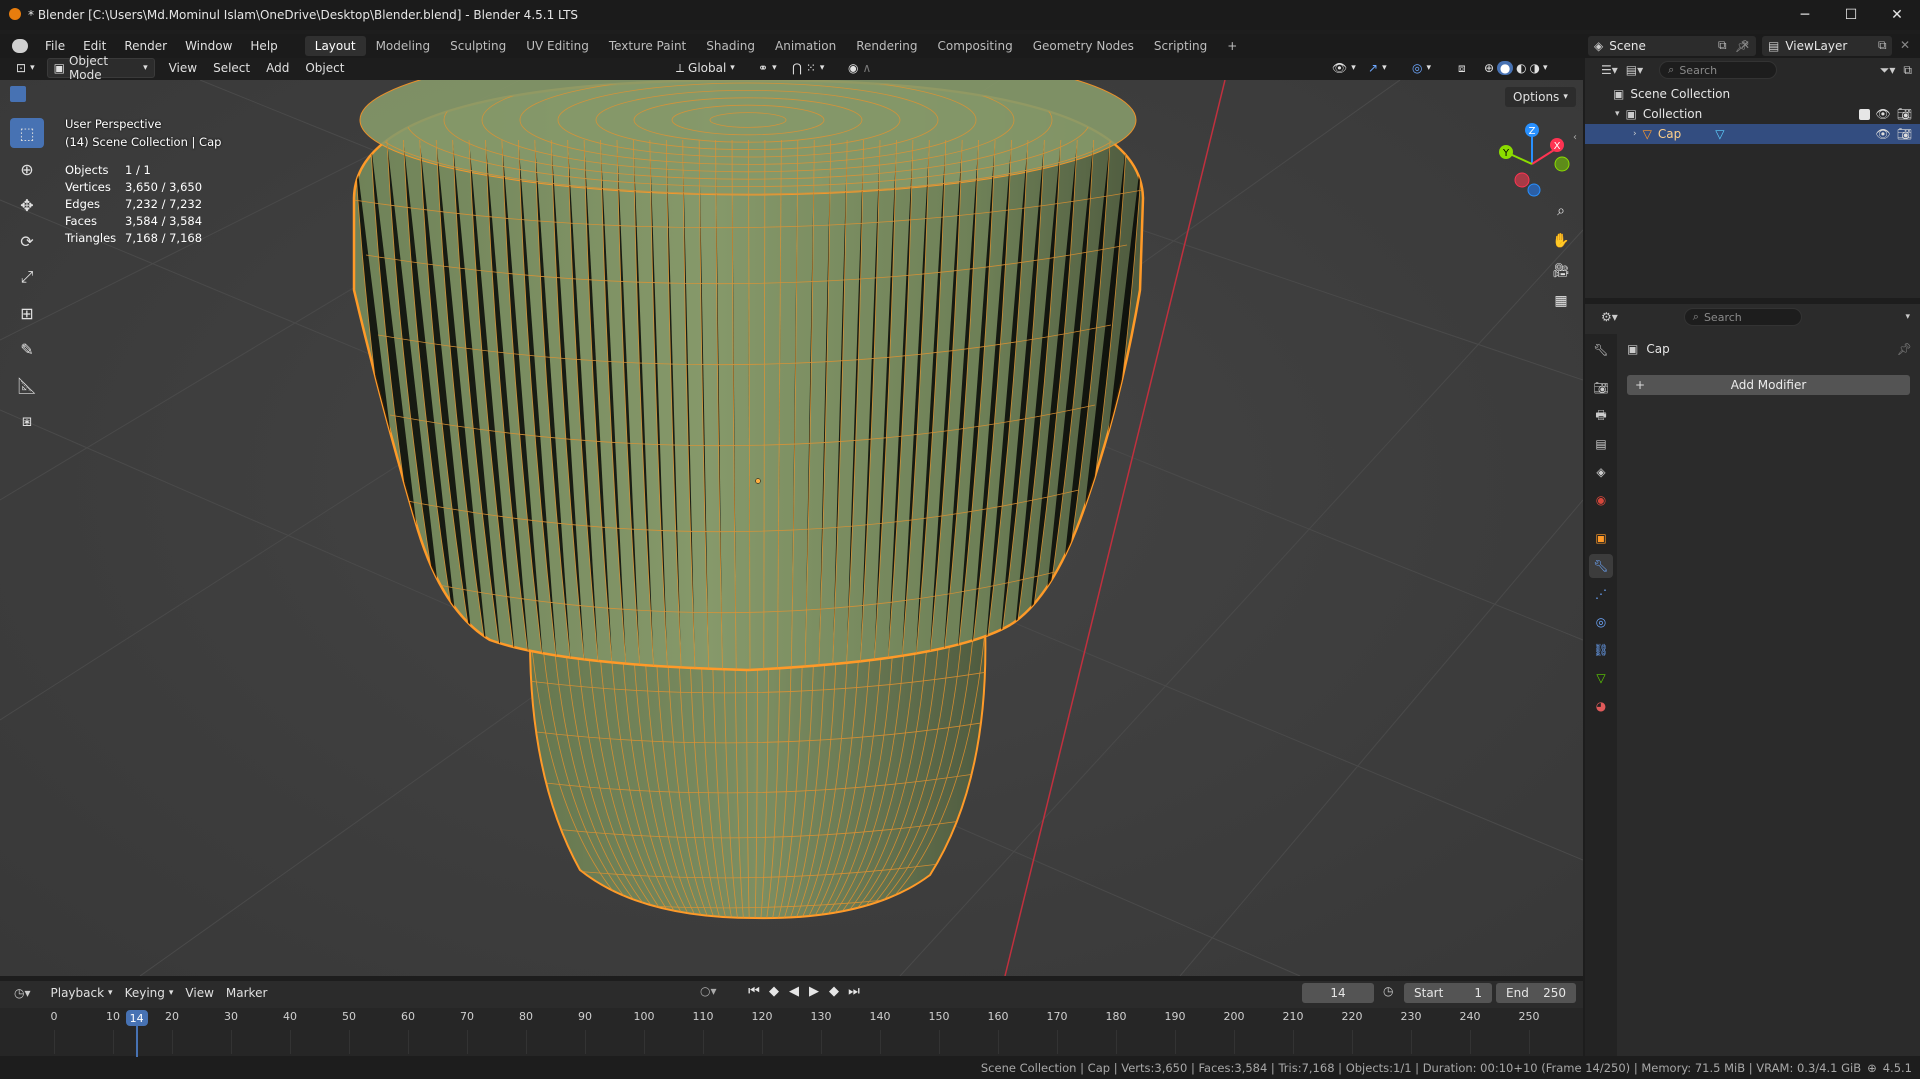 Image resolution: width=1920 pixels, height=1079 pixels. I want to click on add-workspace-button: +, so click(1232, 46).